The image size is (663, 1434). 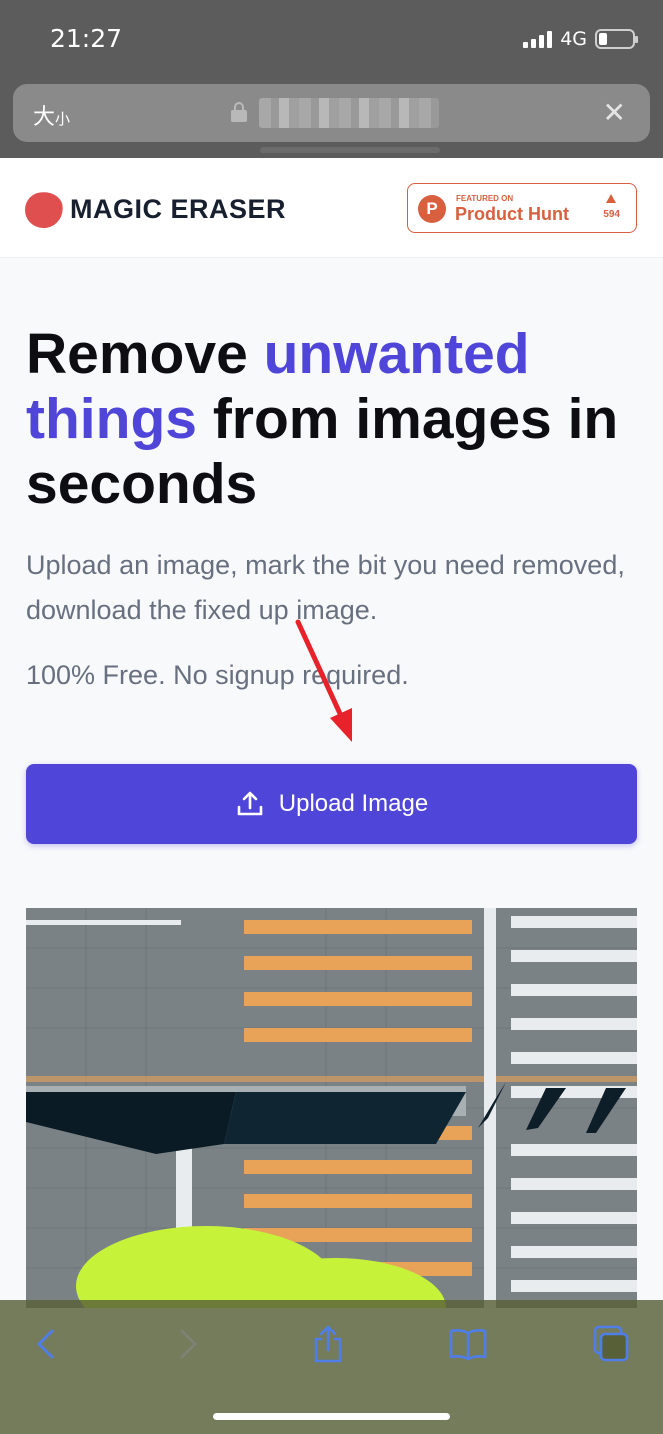 What do you see at coordinates (145, 354) in the screenshot?
I see `hero-title-part1: Remove` at bounding box center [145, 354].